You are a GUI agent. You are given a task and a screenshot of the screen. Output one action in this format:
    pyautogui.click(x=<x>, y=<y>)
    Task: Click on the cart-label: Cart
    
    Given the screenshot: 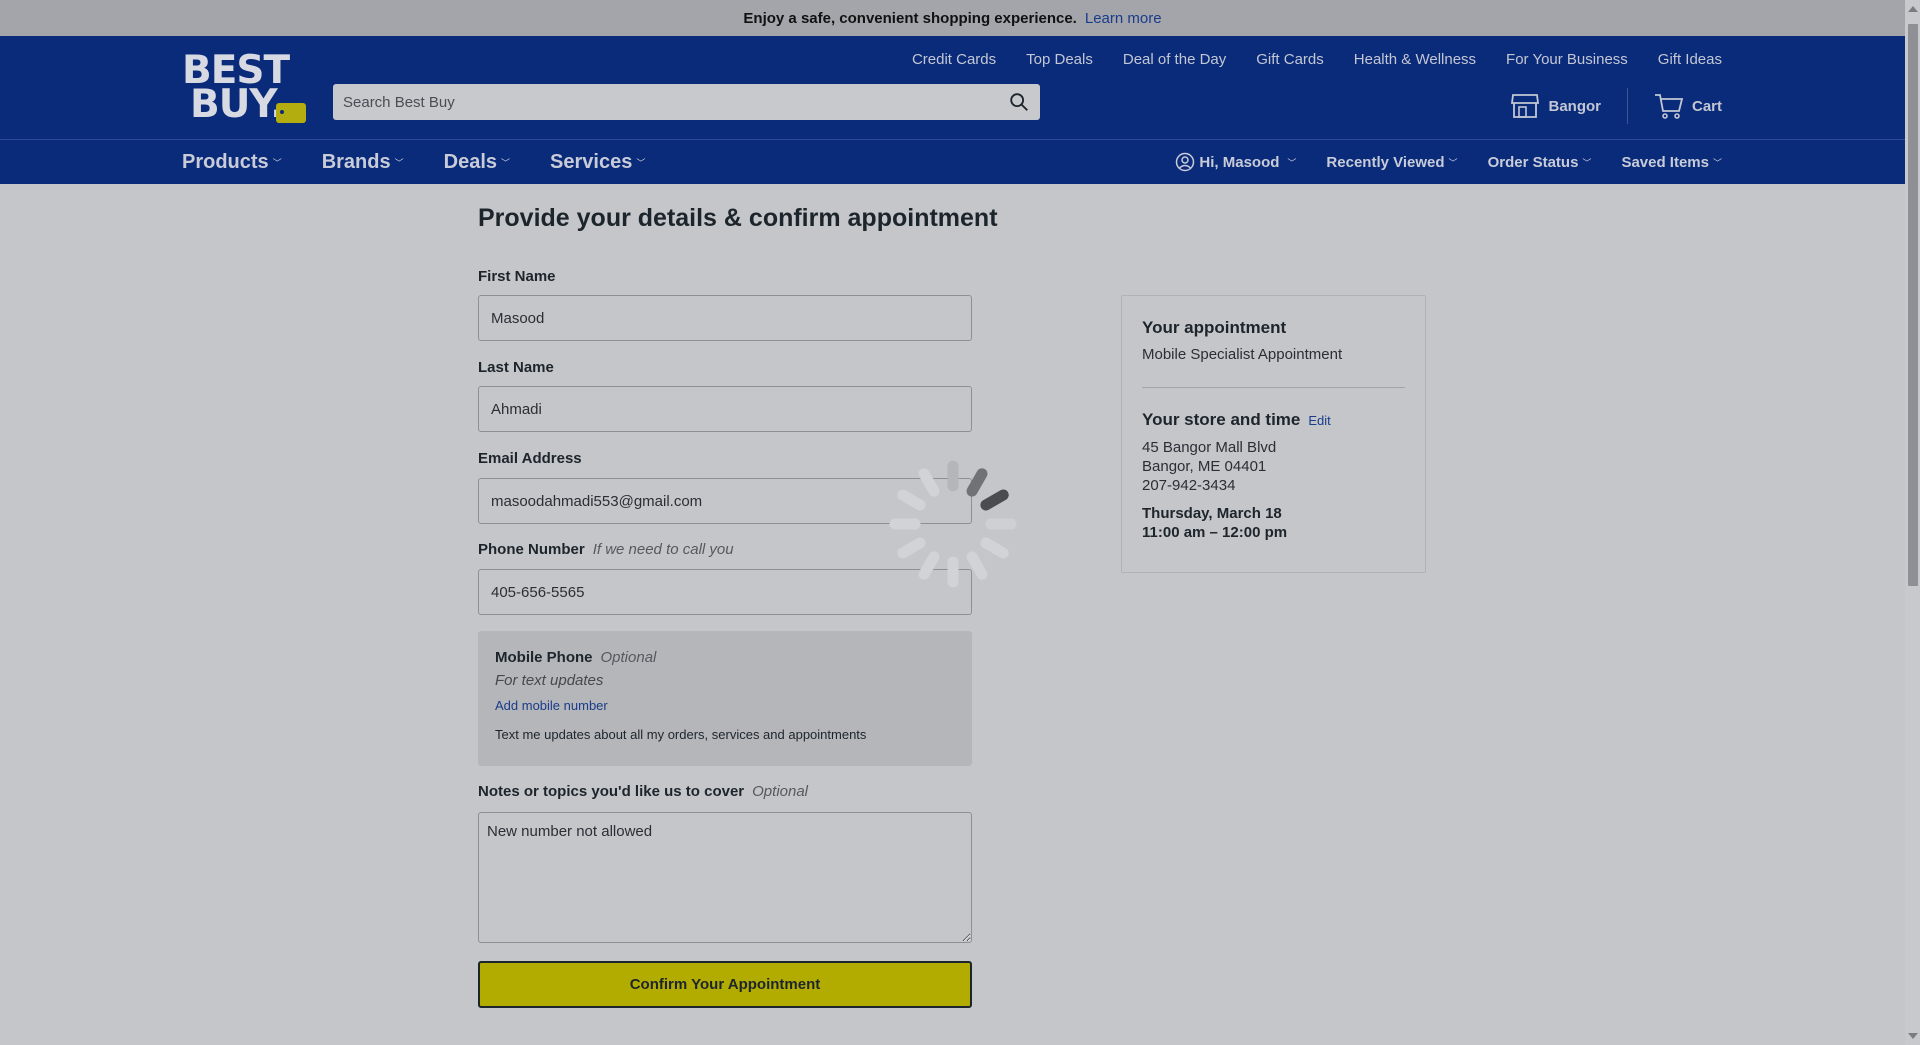 What is the action you would take?
    pyautogui.click(x=1706, y=106)
    